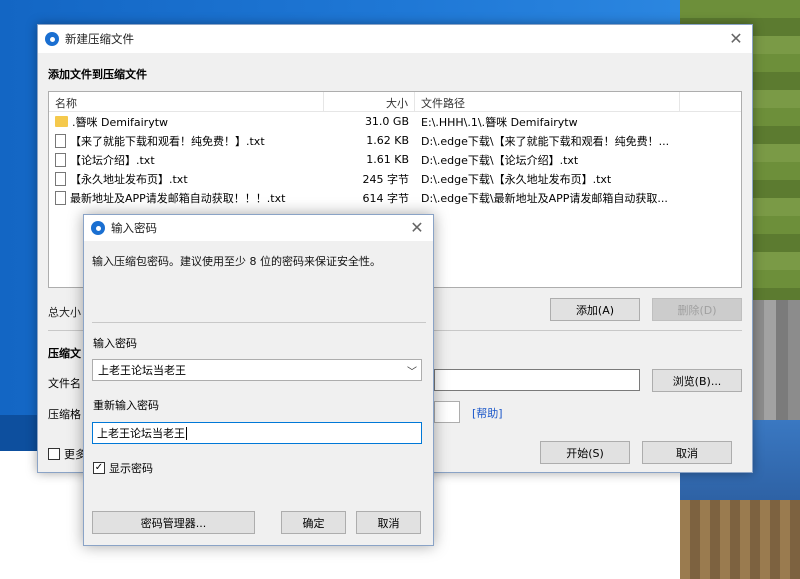 This screenshot has width=800, height=579. I want to click on total-size-label: 总大小, so click(64, 312).